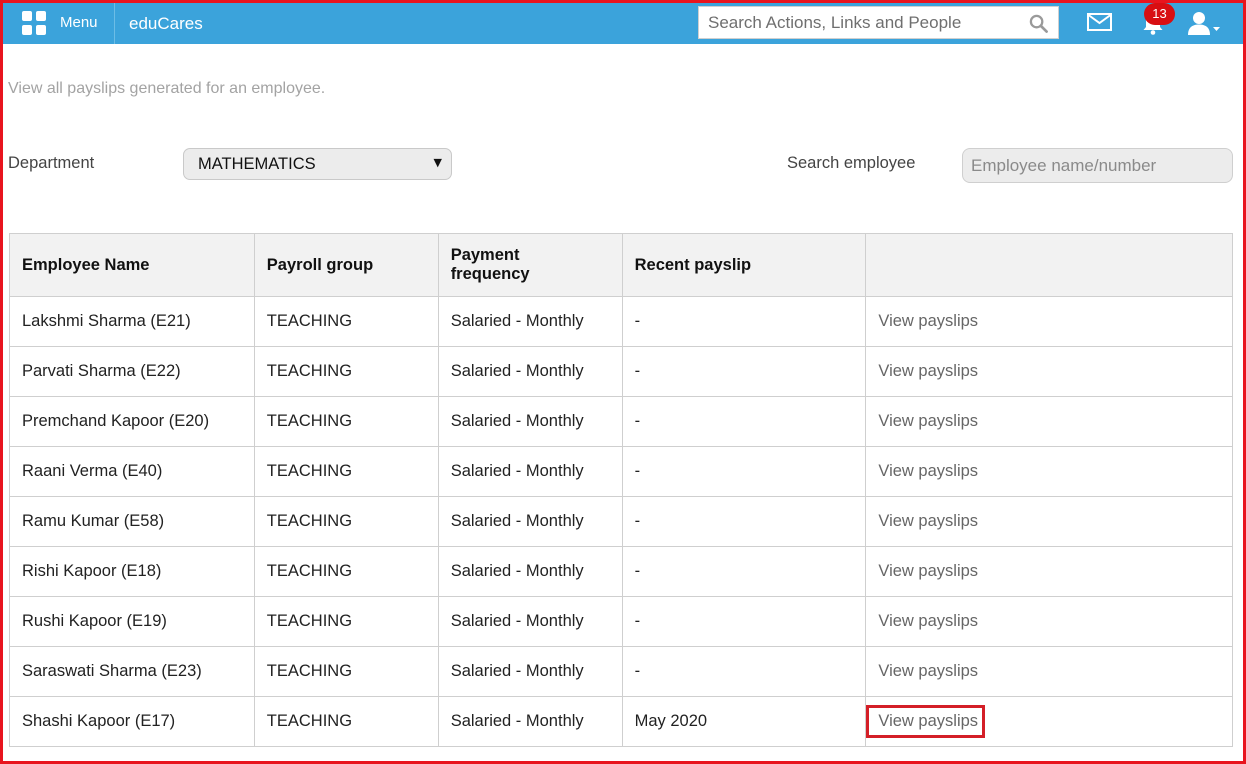  I want to click on employee-name-cell: Premchand Kapoor (E20), so click(132, 421).